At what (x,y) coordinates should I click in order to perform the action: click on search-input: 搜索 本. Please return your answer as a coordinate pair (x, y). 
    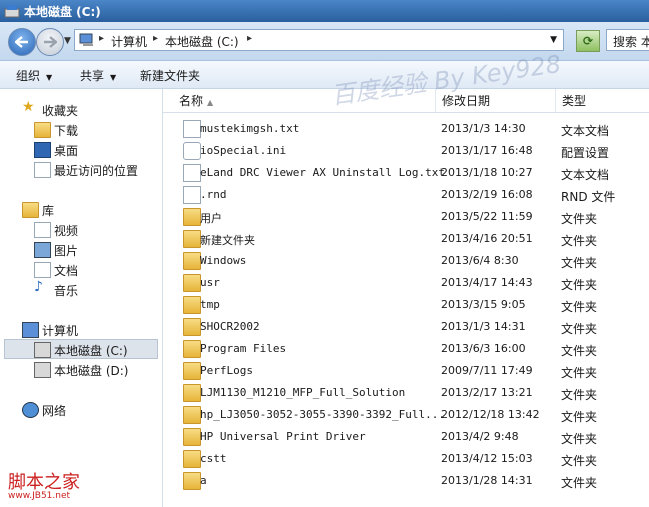
    Looking at the image, I should click on (627, 40).